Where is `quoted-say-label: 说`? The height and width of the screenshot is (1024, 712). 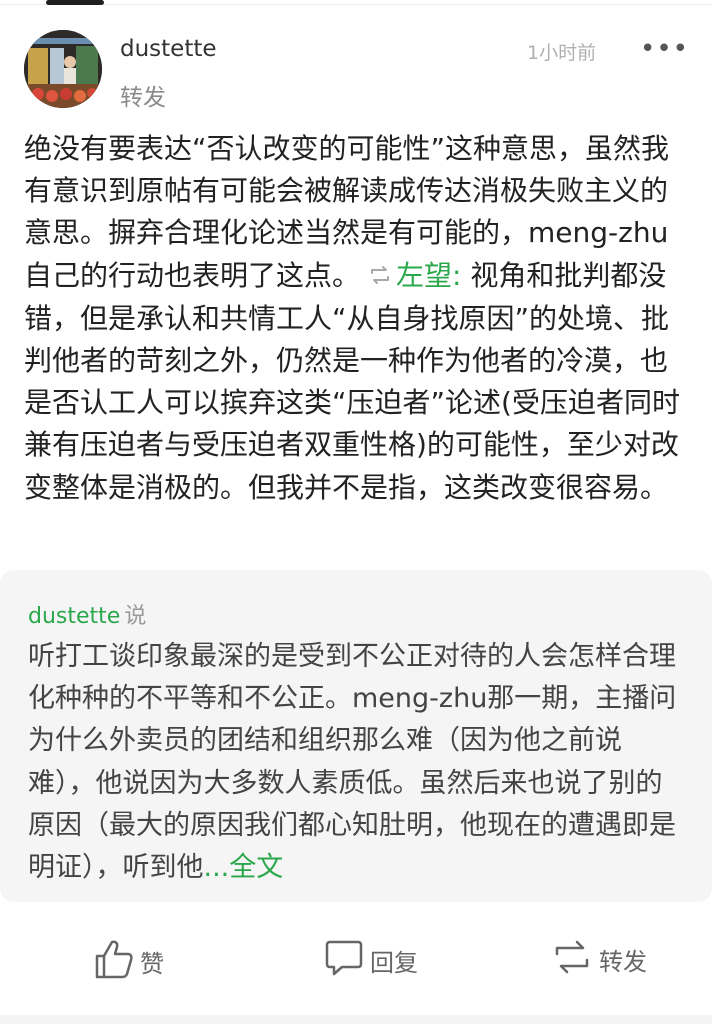 quoted-say-label: 说 is located at coordinates (135, 616).